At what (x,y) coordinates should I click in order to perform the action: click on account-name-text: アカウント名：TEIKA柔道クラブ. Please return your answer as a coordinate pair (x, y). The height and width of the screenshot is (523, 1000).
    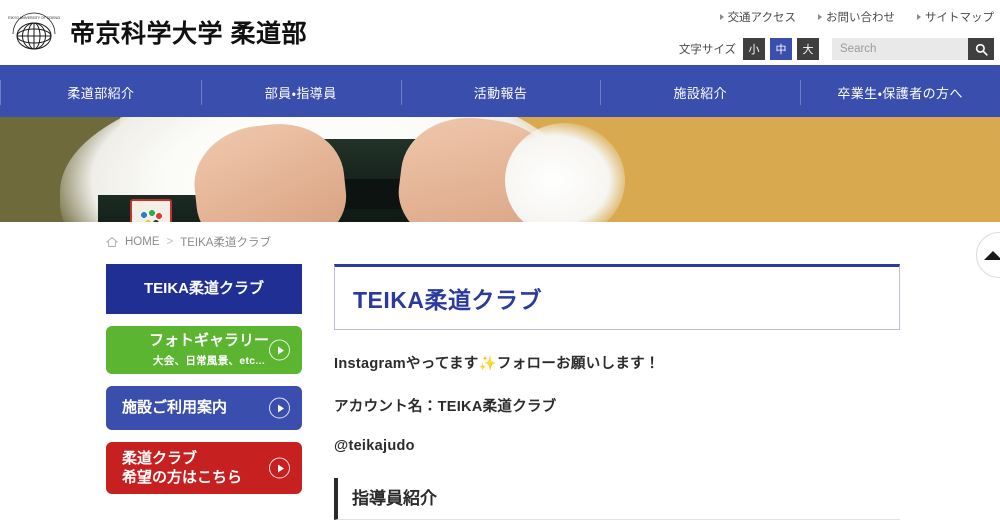
    Looking at the image, I should click on (445, 407).